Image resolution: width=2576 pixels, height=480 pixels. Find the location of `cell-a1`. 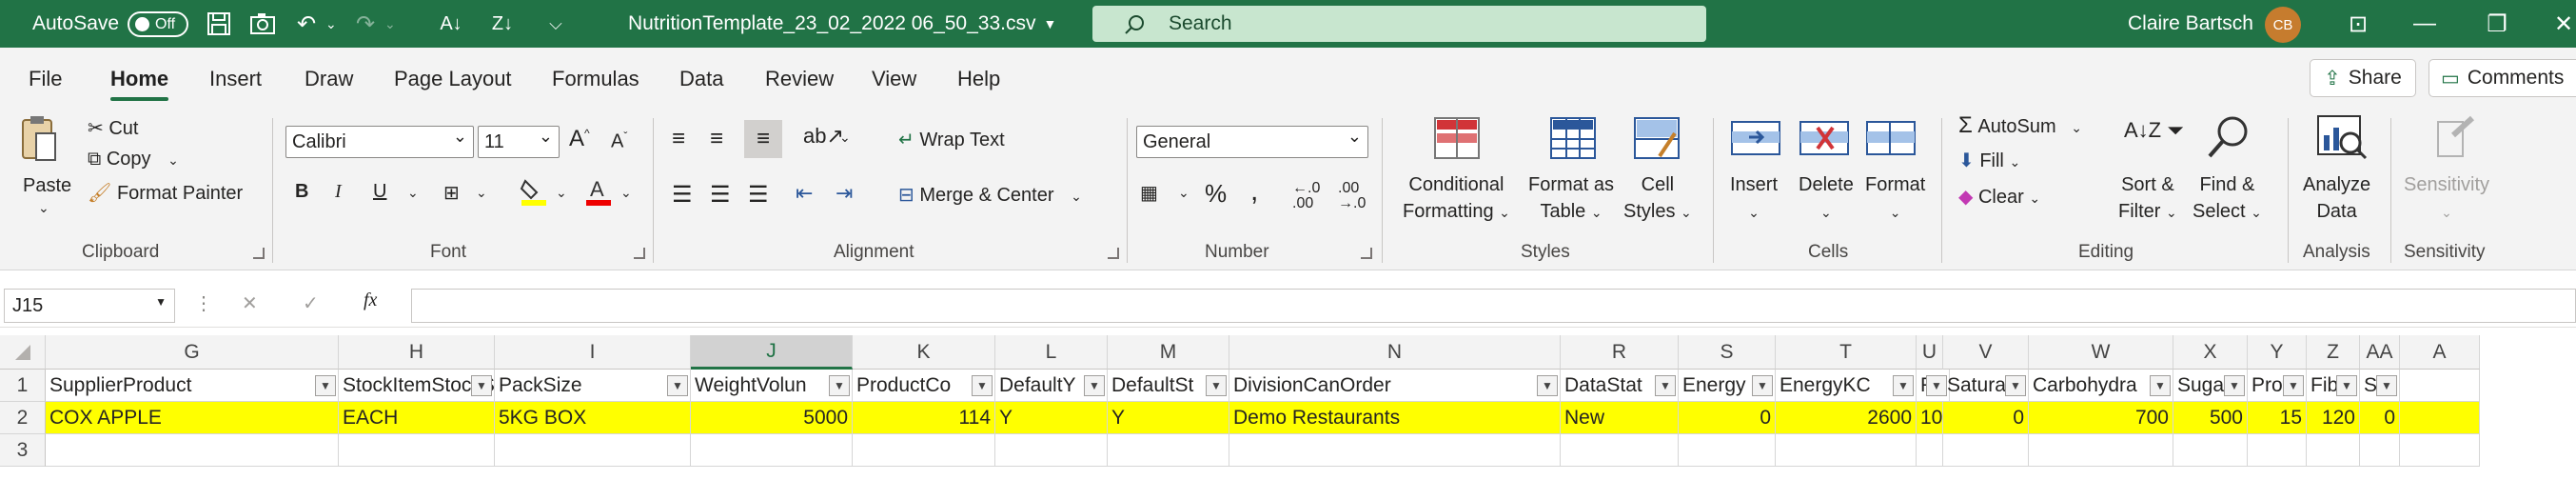

cell-a1 is located at coordinates (2440, 386).